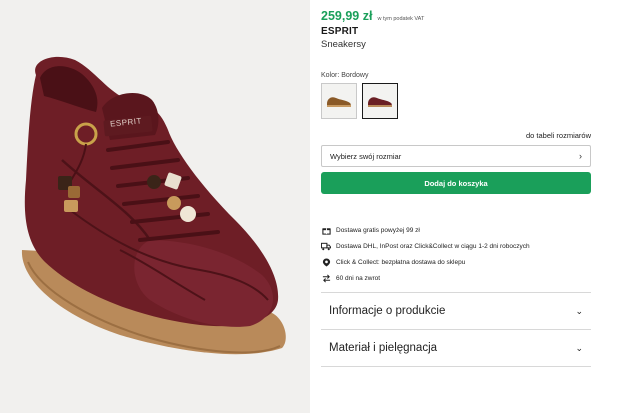 The width and height of the screenshot is (620, 413). I want to click on accordion-product-info: Informacje o produkcie ⌄, so click(456, 310).